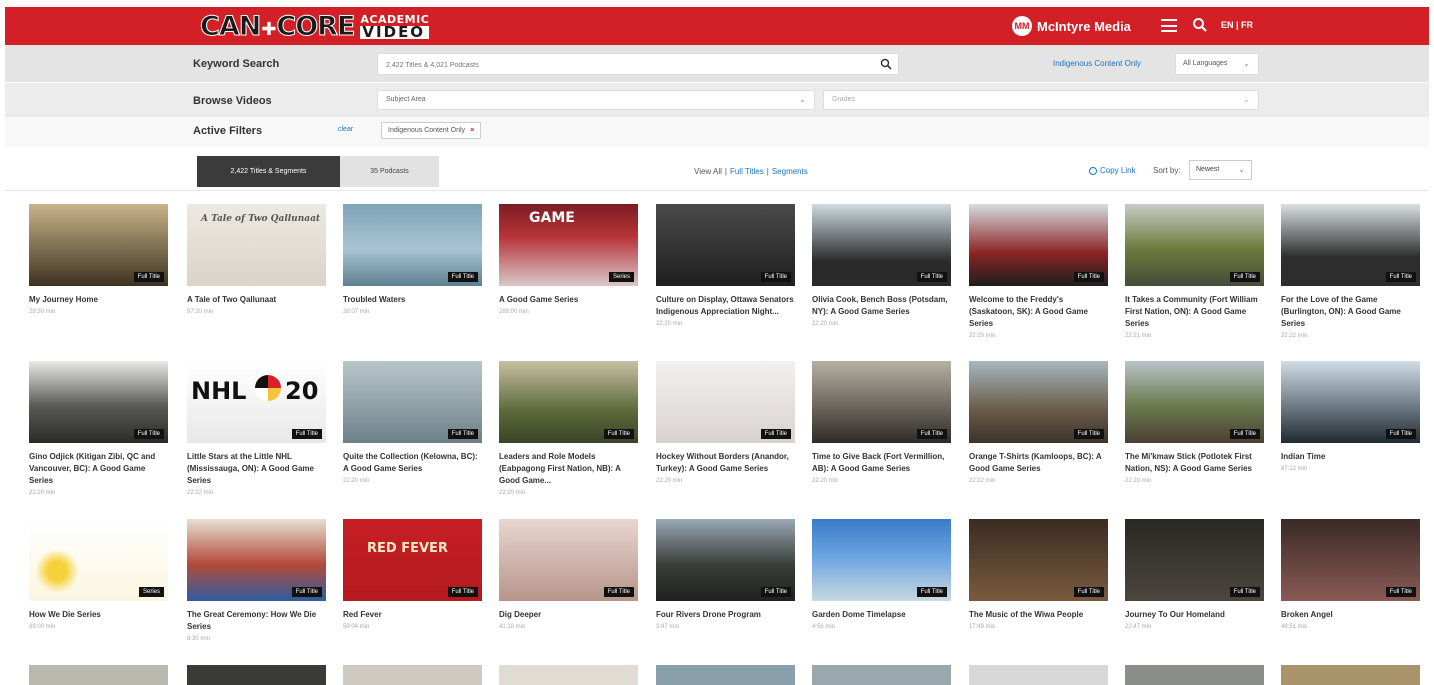 This screenshot has height=685, width=1434. I want to click on video-card: Full Title Troubled Waters 38:07 min, so click(412, 259).